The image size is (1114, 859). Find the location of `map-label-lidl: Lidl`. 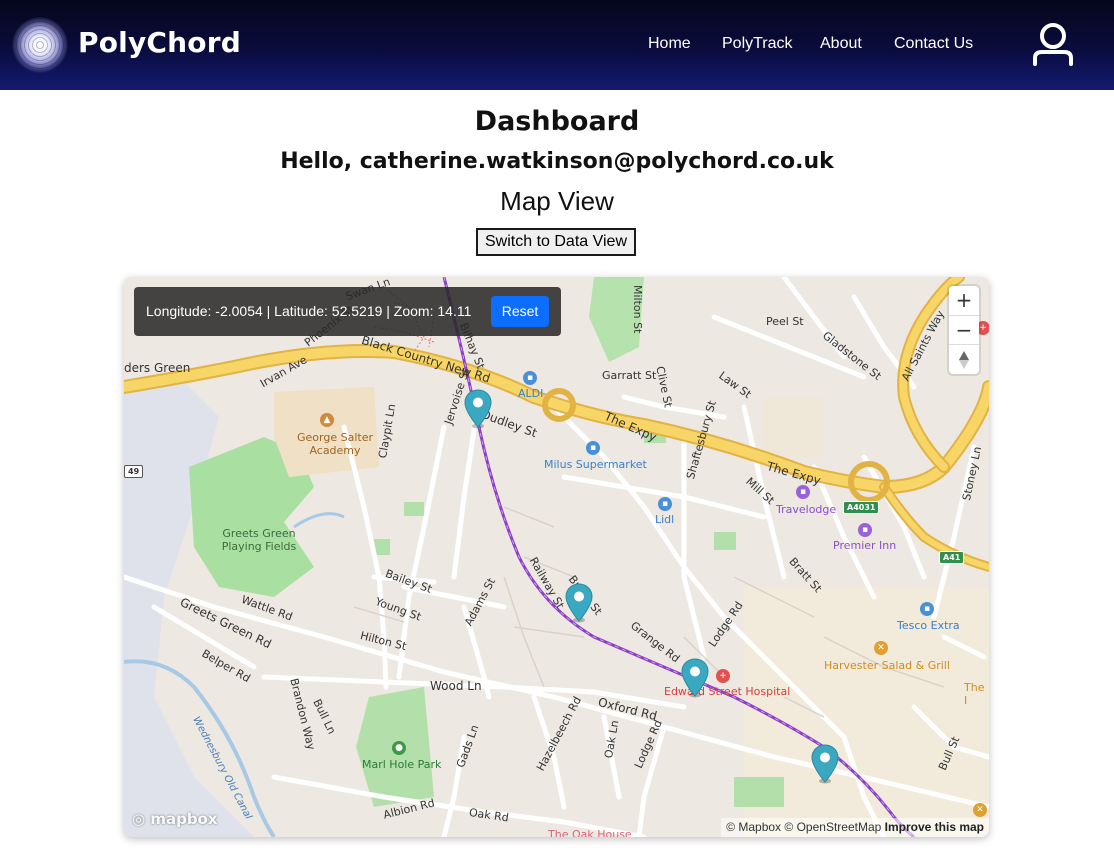

map-label-lidl: Lidl is located at coordinates (665, 519).